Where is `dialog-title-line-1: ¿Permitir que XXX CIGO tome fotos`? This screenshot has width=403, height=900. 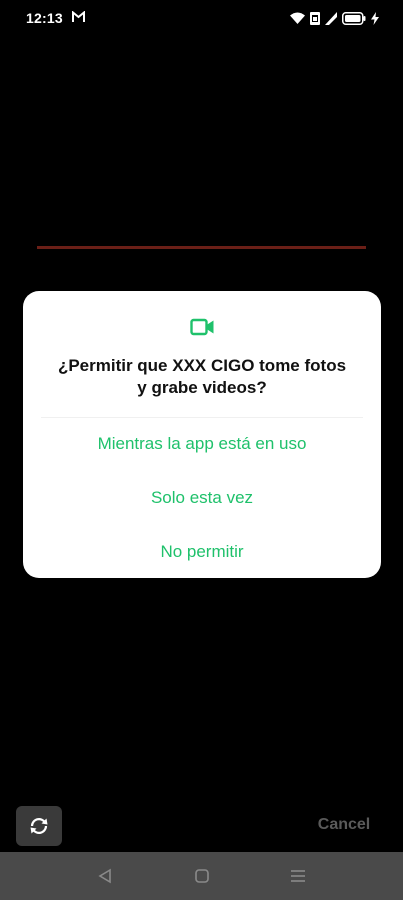 dialog-title-line-1: ¿Permitir que XXX CIGO tome fotos is located at coordinates (202, 365).